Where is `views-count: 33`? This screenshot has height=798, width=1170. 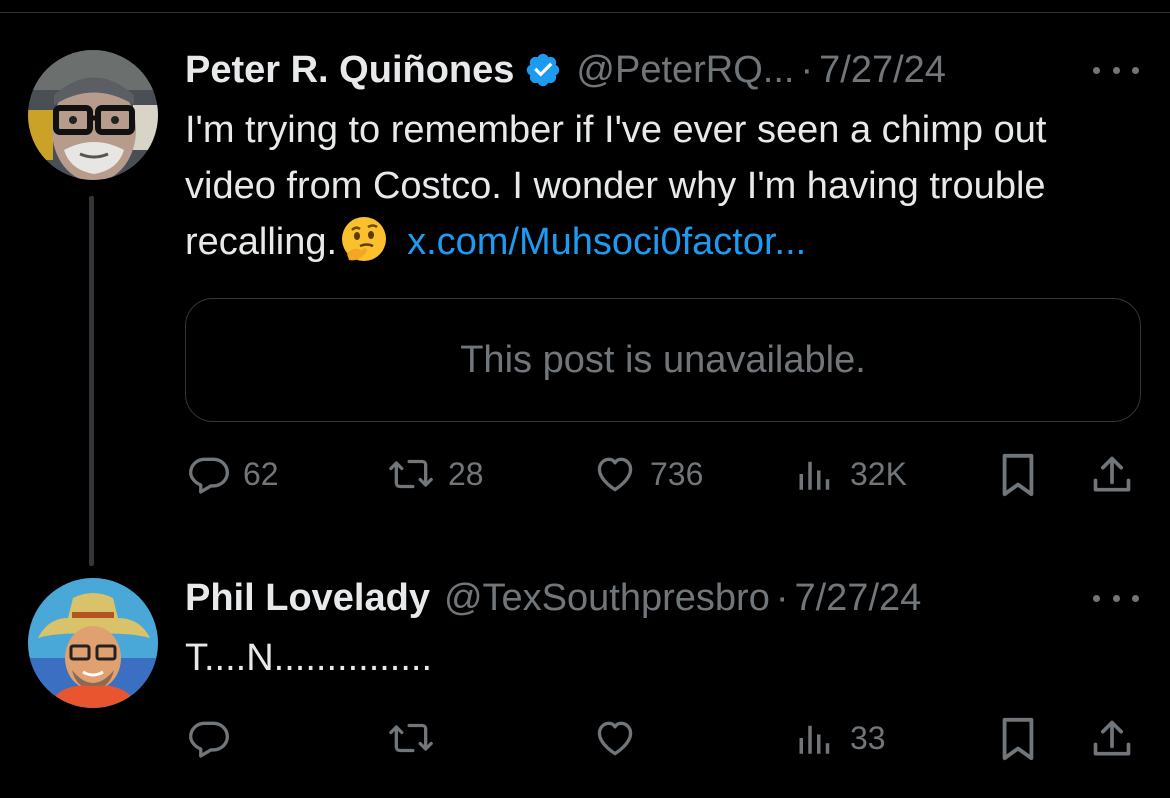 views-count: 33 is located at coordinates (868, 737).